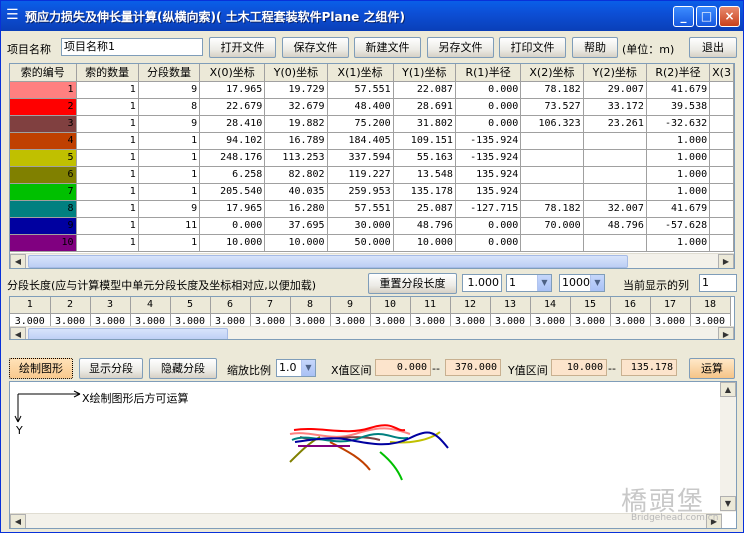 This screenshot has height=533, width=744. Describe the element at coordinates (43, 226) in the screenshot. I see `cable-id-cell: 9` at that location.